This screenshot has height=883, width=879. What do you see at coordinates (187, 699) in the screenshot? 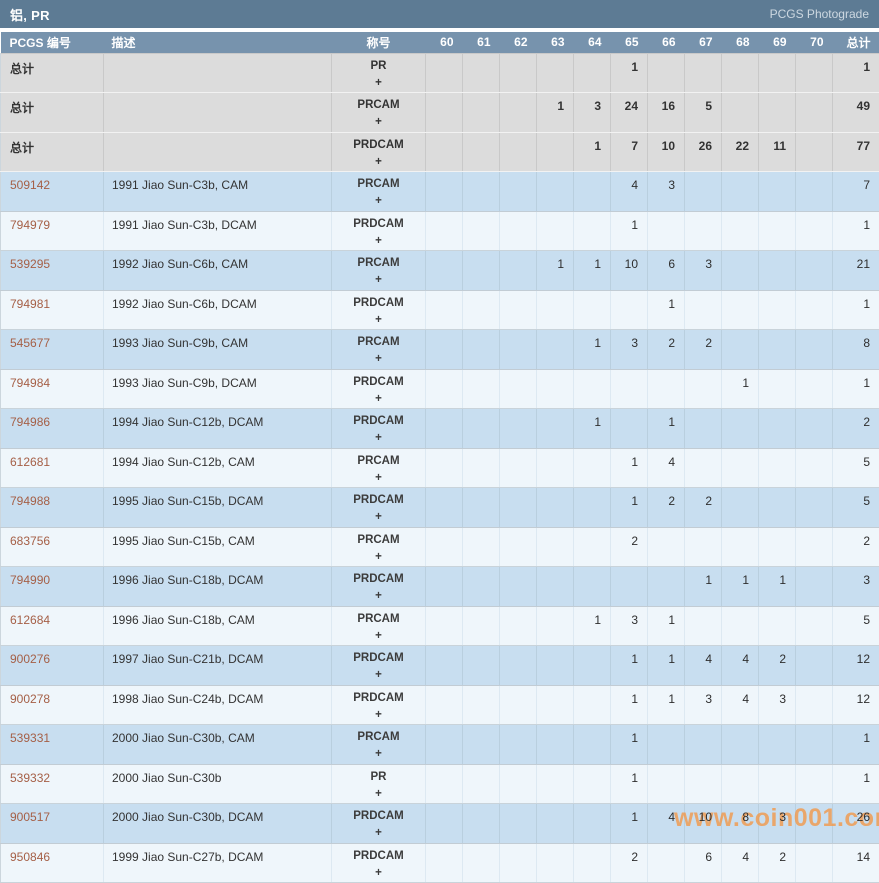
I see `description-text: 1998 Jiao Sun-C24b, DCAM` at bounding box center [187, 699].